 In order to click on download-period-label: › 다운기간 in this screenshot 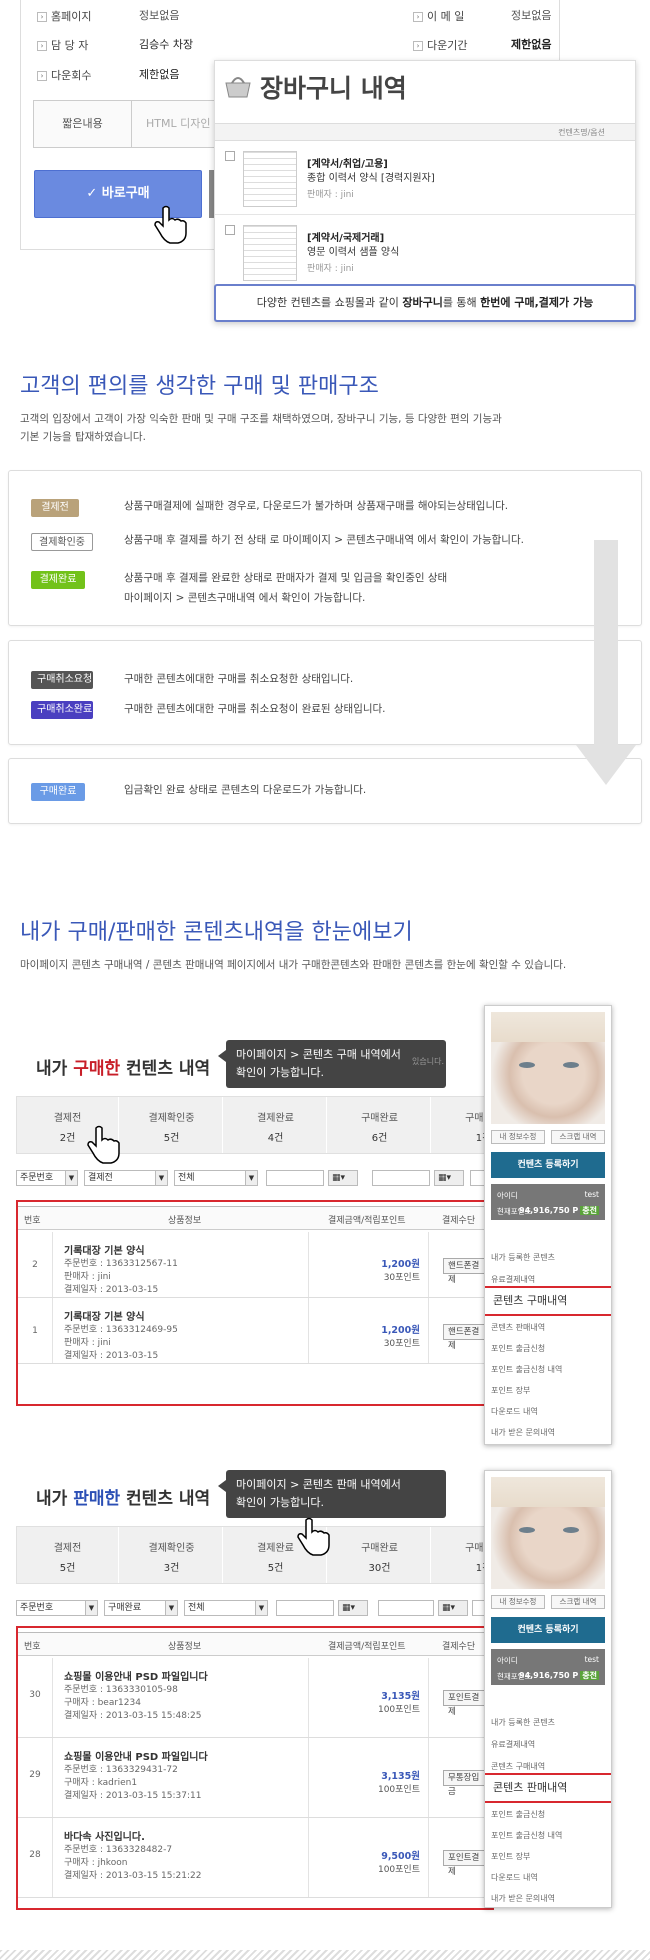, I will do `click(440, 45)`.